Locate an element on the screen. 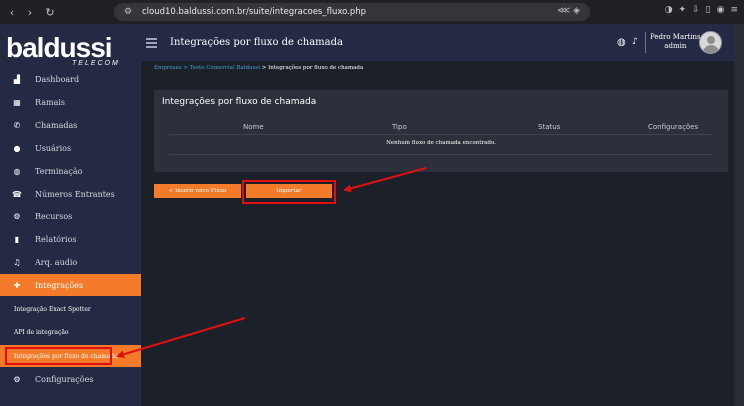 Image resolution: width=744 pixels, height=406 pixels. arrow-to-import is located at coordinates (385, 180).